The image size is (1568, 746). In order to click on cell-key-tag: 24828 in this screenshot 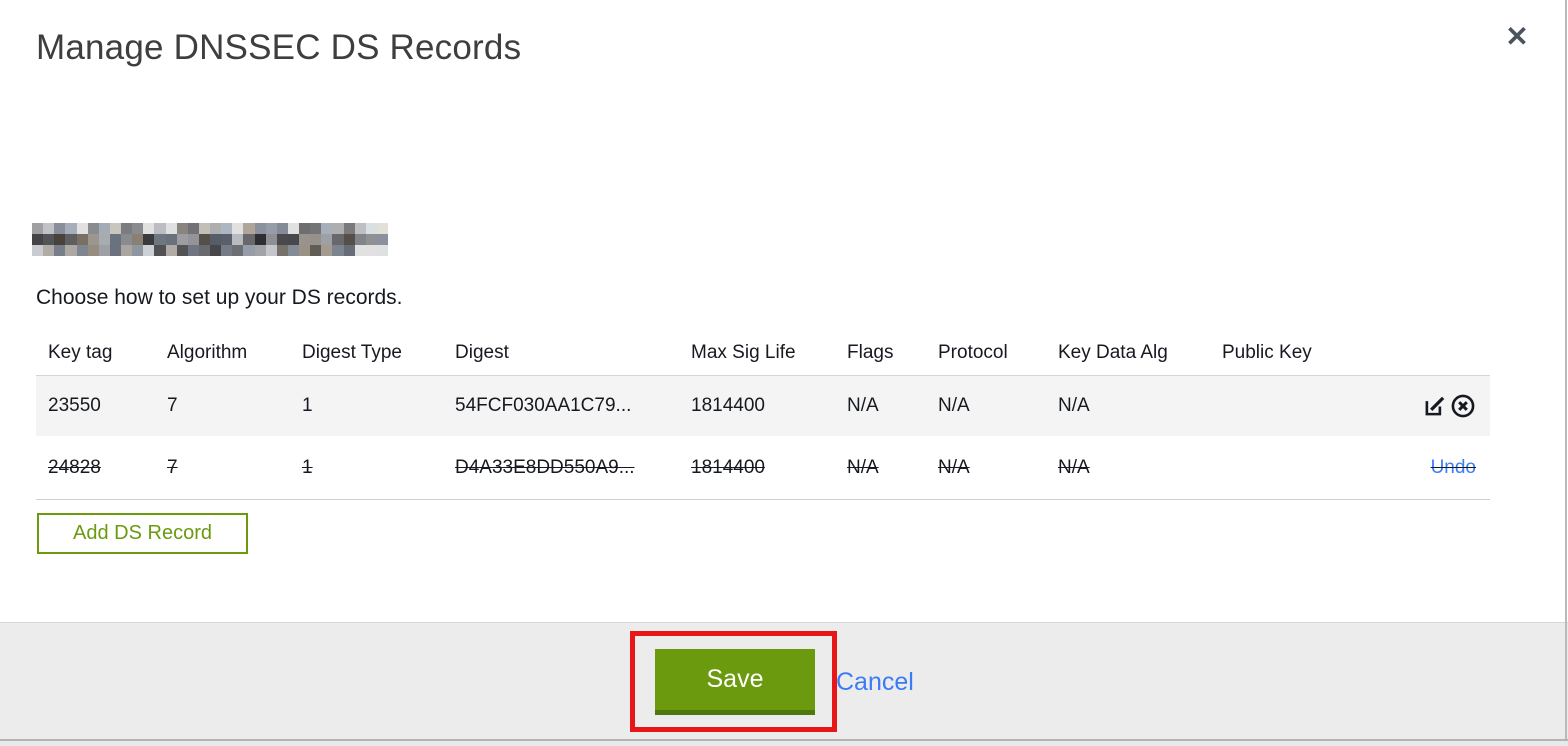, I will do `click(74, 467)`.